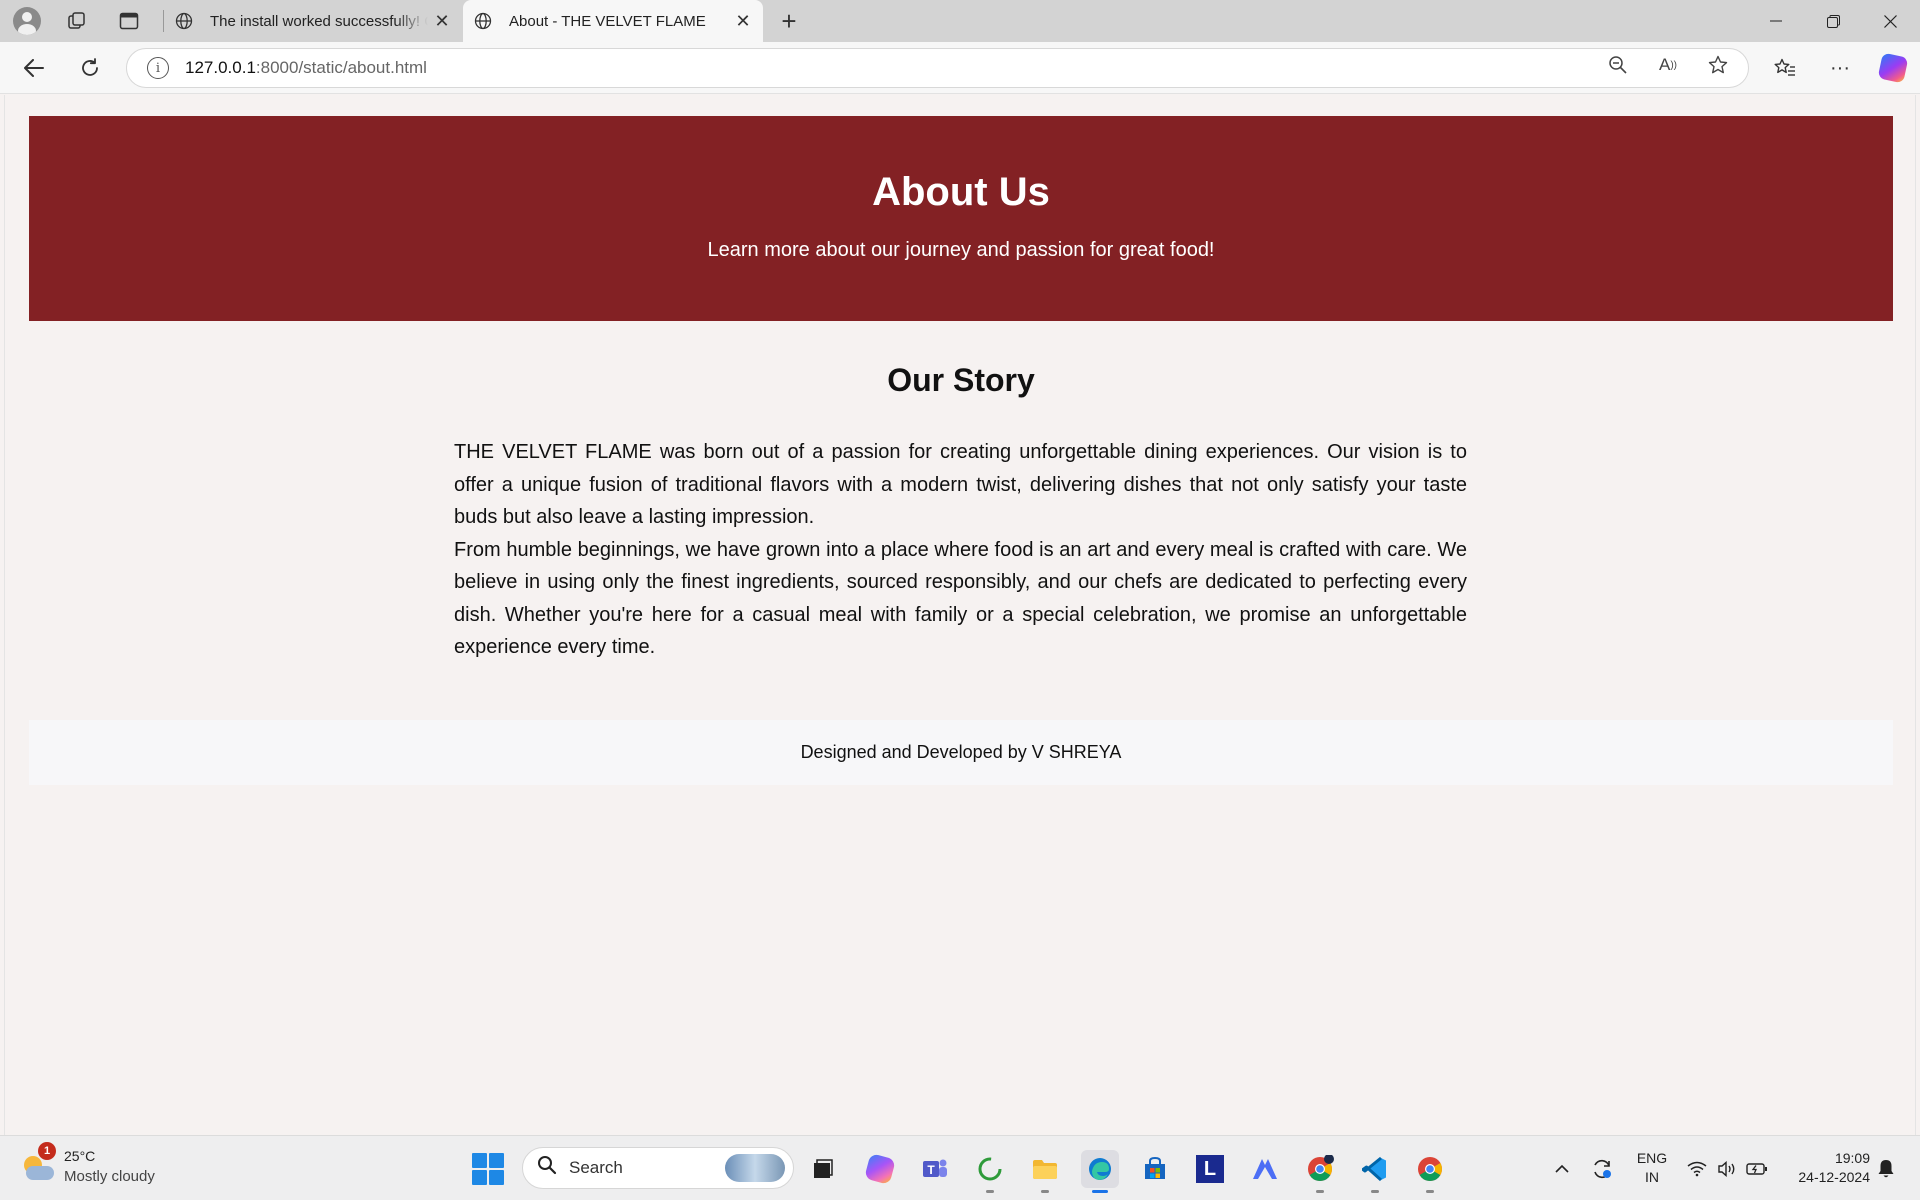  Describe the element at coordinates (1375, 1171) in the screenshot. I see `vscode-icon` at that location.